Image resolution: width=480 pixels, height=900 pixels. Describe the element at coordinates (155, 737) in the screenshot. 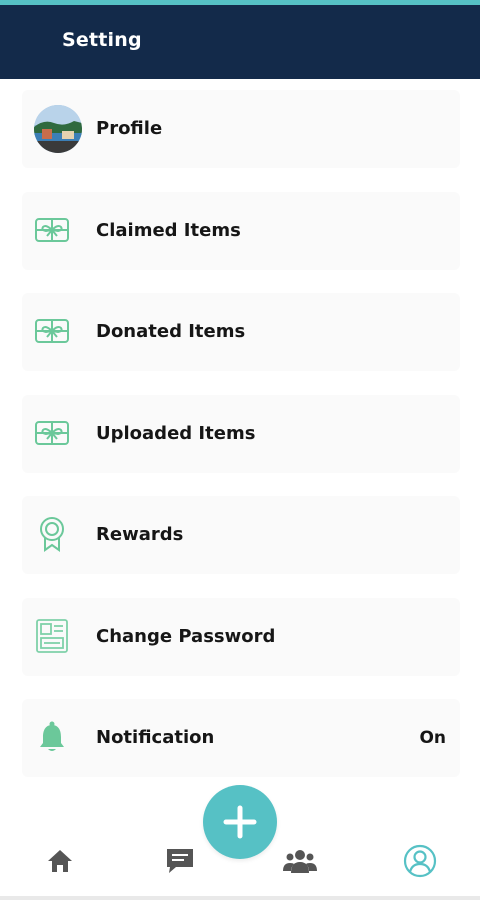

I see `menu-item-label: Notification` at that location.